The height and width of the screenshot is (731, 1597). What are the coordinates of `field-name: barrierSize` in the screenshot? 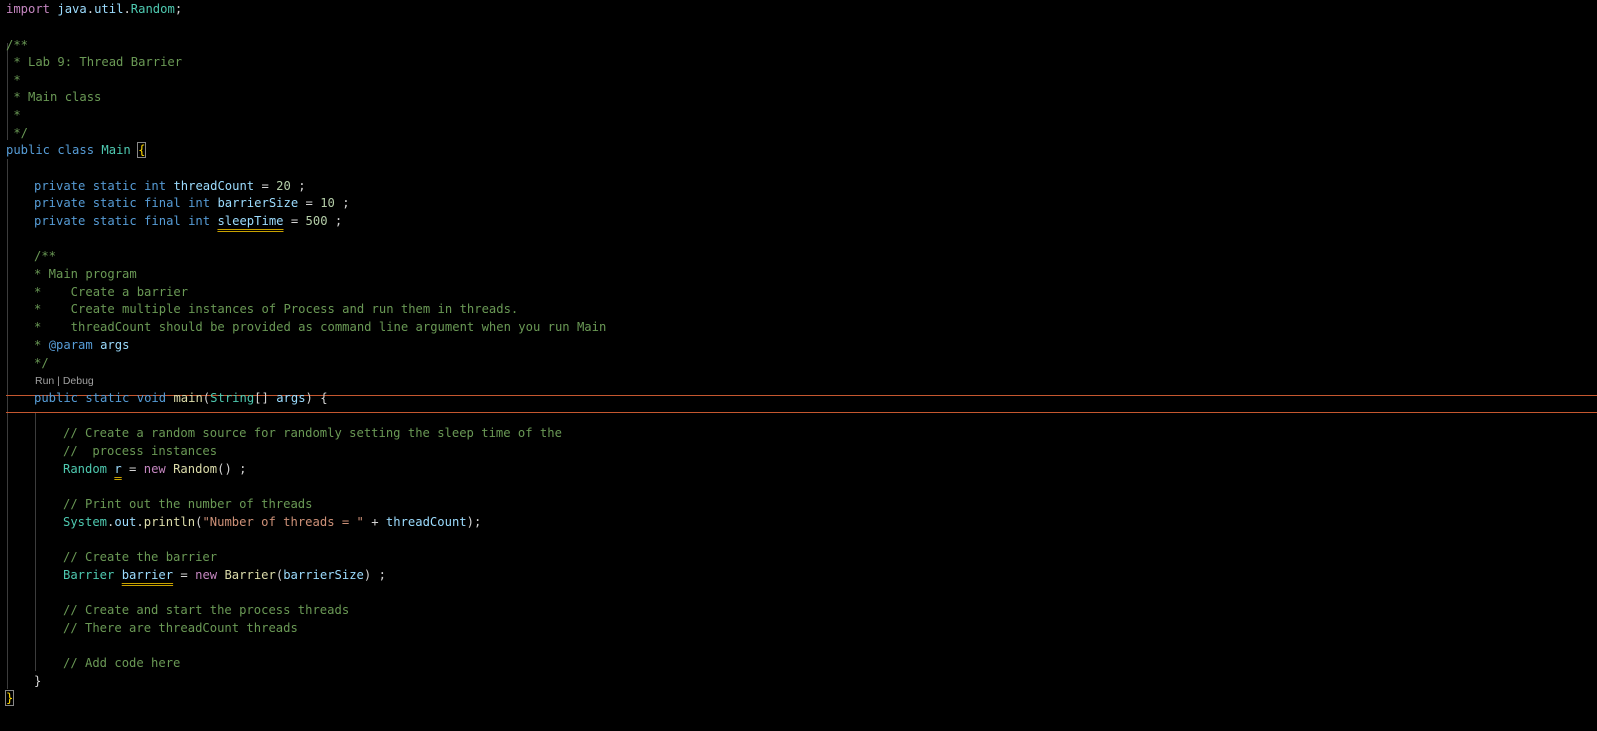 It's located at (258, 203).